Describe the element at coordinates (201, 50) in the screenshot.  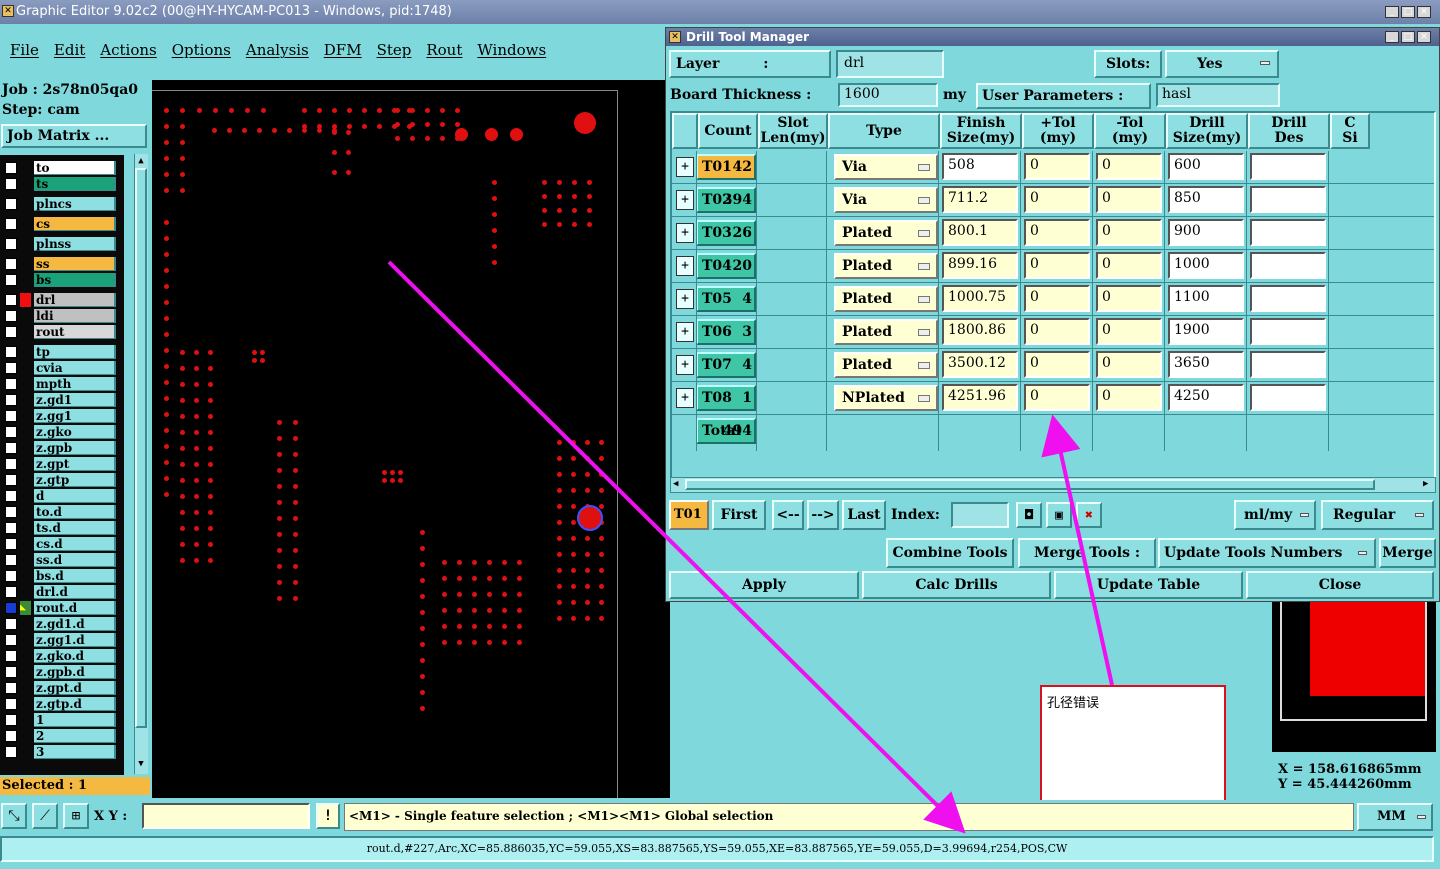
I see `menu-options: Options` at that location.